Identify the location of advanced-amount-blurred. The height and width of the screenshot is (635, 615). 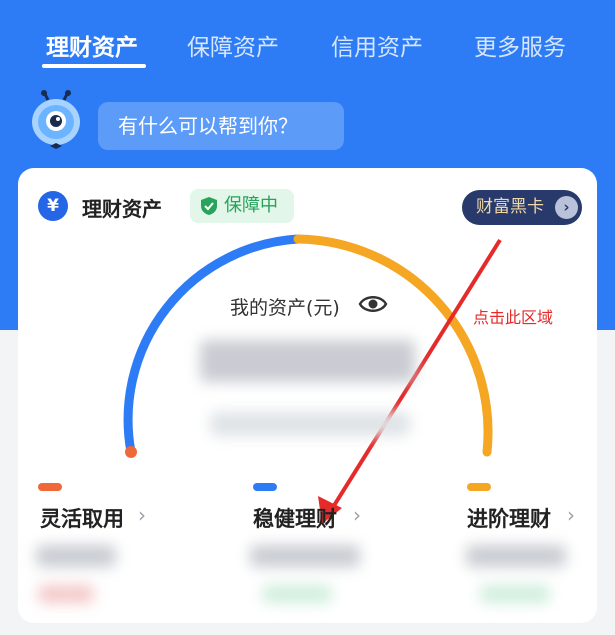
(516, 556).